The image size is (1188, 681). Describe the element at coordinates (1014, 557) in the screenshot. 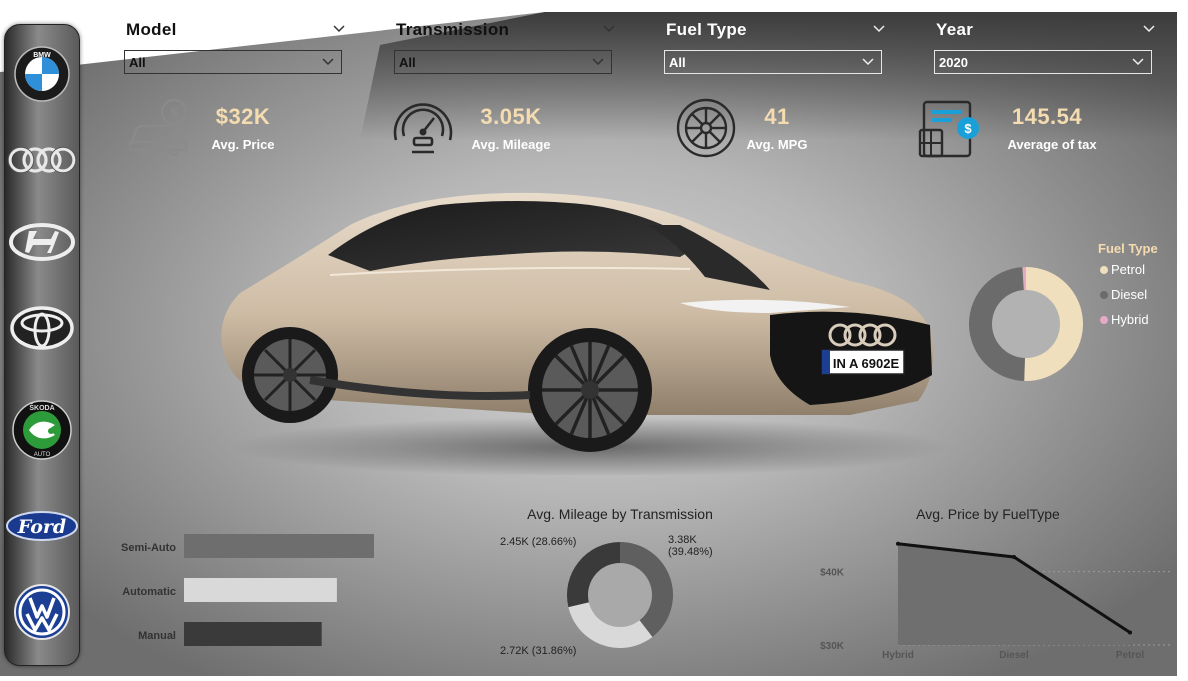

I see `price-point-diesel` at that location.